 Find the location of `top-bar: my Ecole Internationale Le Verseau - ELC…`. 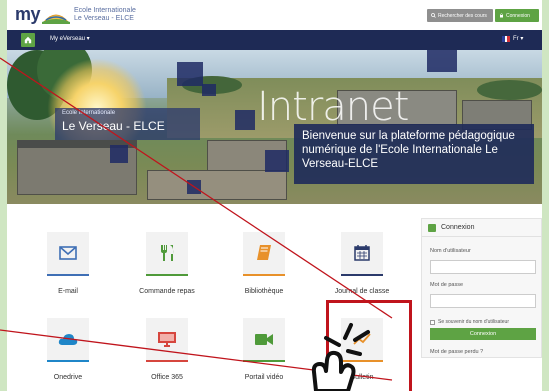

top-bar: my Ecole Internationale Le Verseau - ELC… is located at coordinates (274, 15).